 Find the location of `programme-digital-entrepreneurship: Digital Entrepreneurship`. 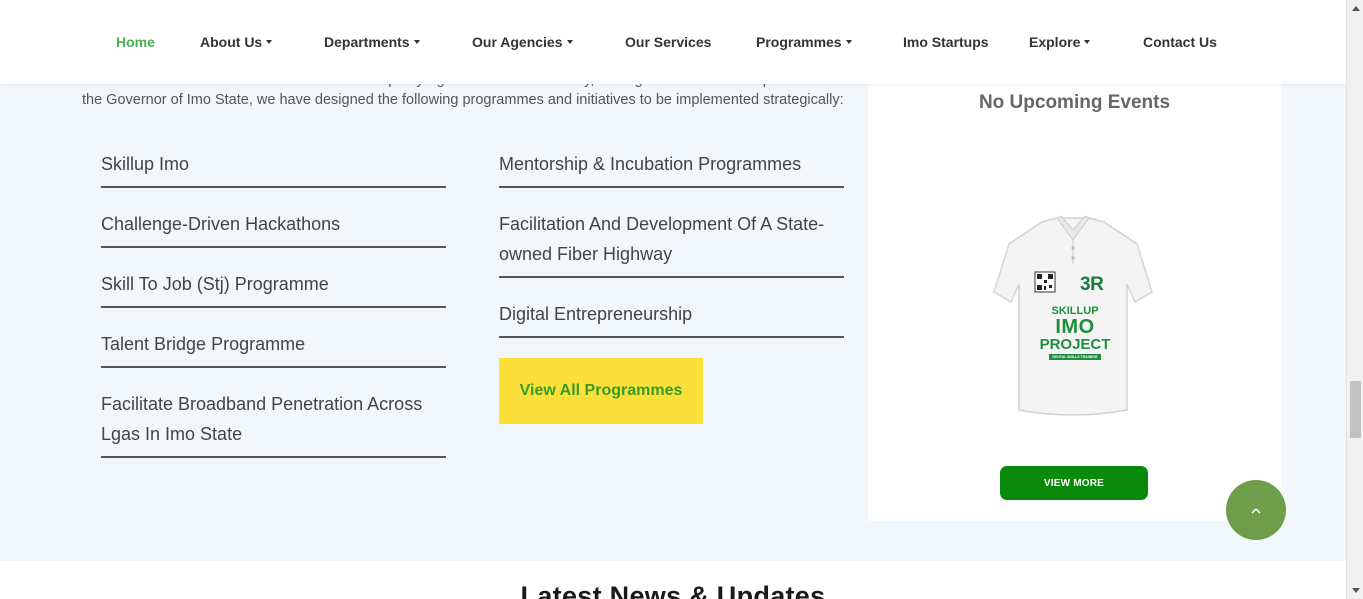

programme-digital-entrepreneurship: Digital Entrepreneurship is located at coordinates (671, 318).